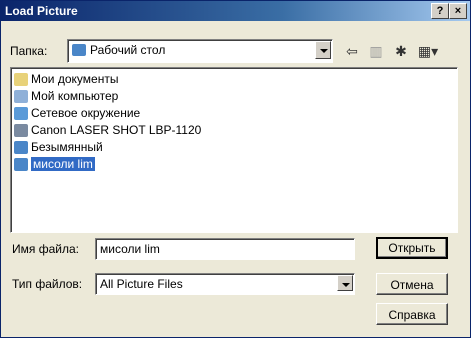  Describe the element at coordinates (412, 248) in the screenshot. I see `open-button: Открыть` at that location.